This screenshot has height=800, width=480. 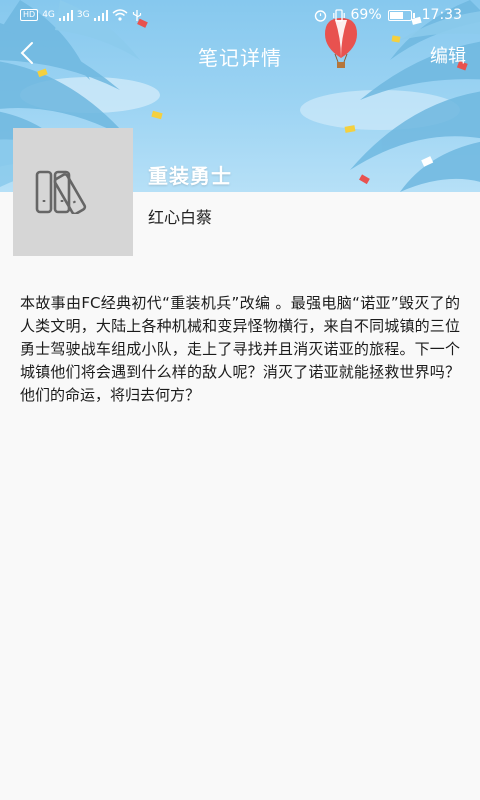 I want to click on network-indicators: HD 4G 3G, so click(x=81, y=15).